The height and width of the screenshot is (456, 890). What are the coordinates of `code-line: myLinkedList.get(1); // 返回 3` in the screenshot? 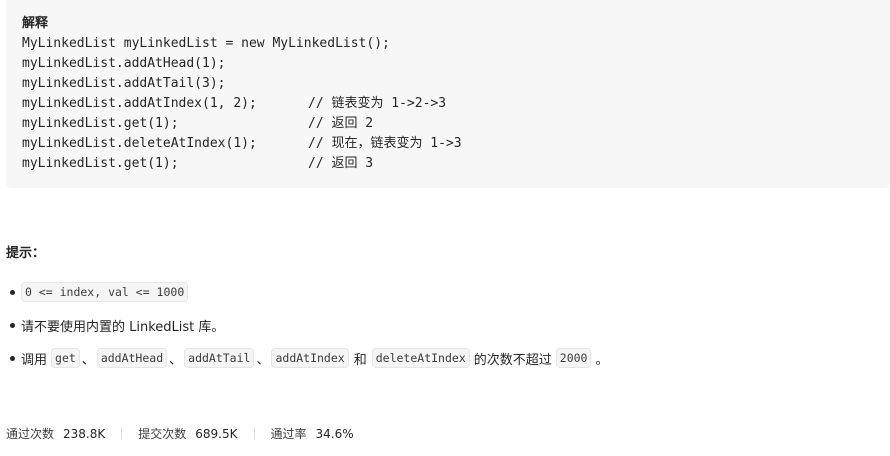 It's located at (456, 164).